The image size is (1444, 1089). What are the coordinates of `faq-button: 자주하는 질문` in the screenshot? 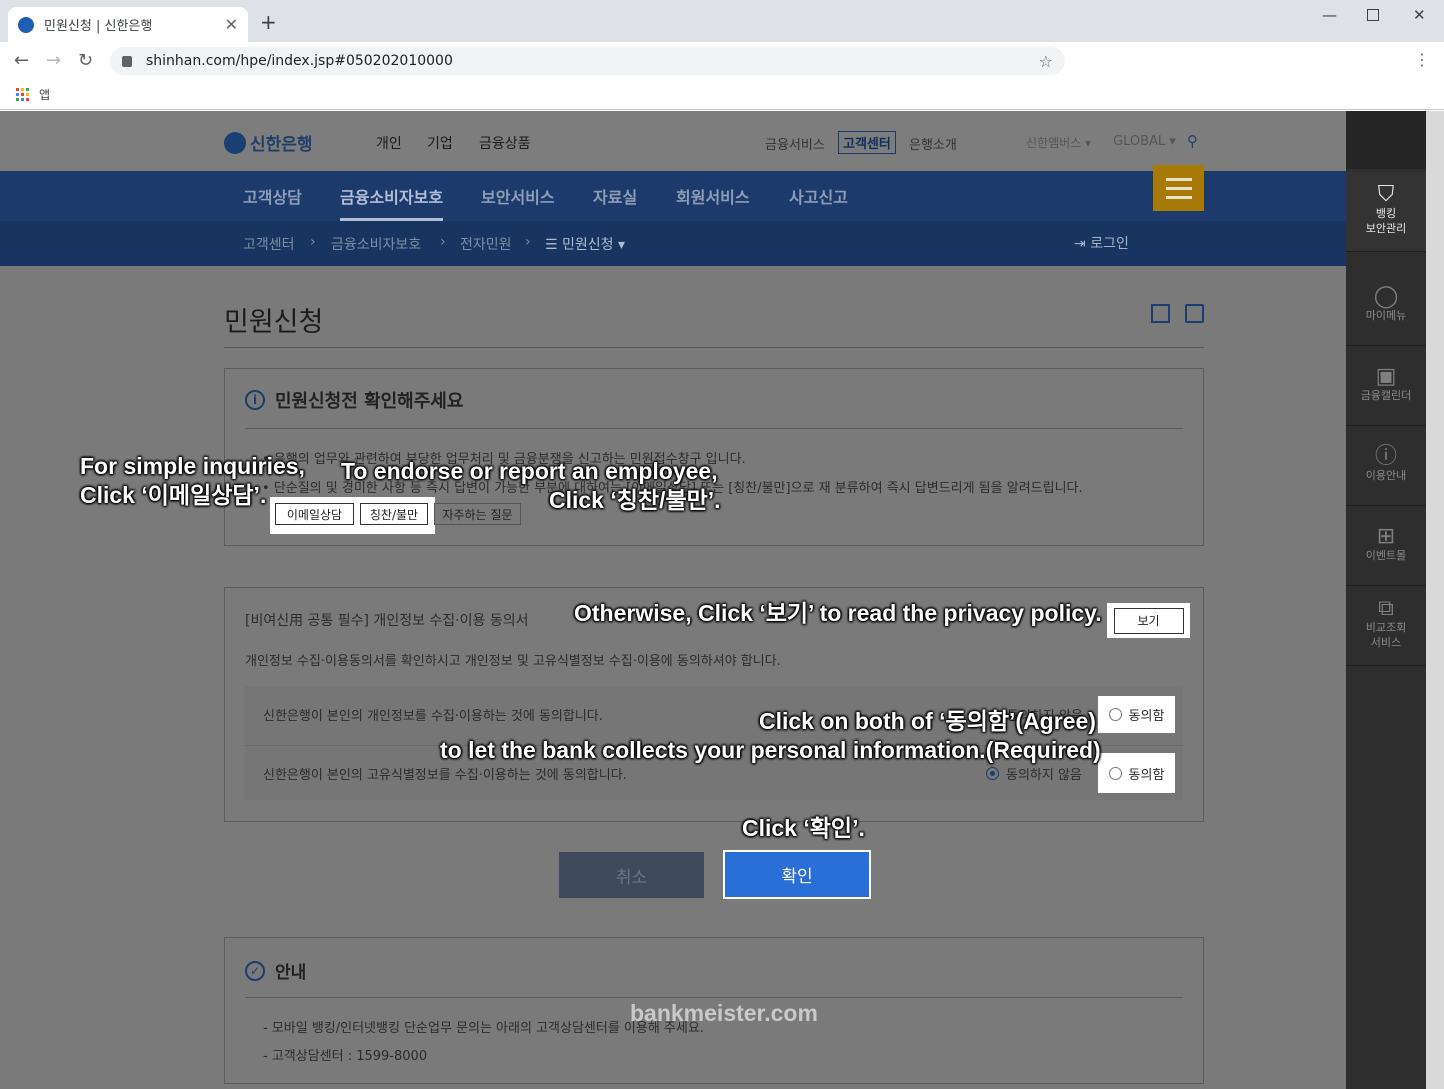 It's located at (477, 514).